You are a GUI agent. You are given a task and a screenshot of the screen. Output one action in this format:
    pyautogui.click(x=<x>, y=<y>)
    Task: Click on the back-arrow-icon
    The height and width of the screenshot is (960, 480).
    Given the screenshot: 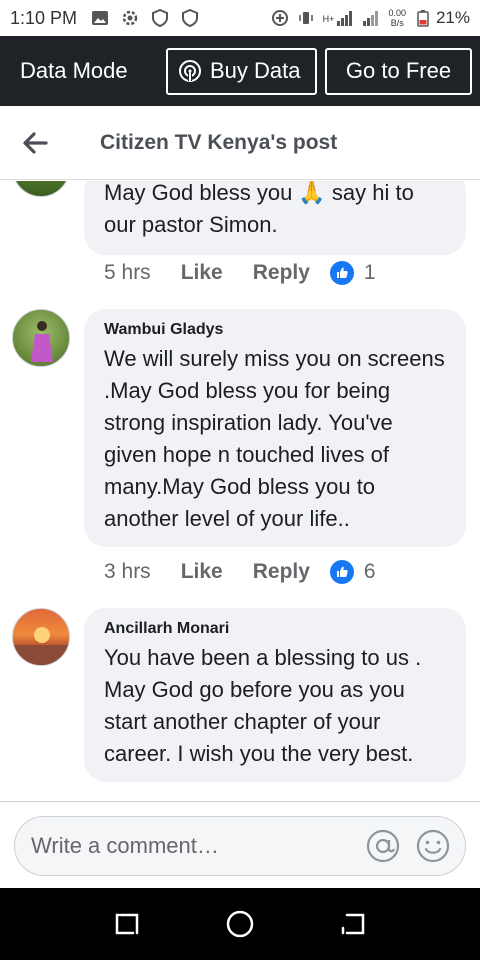 What is the action you would take?
    pyautogui.click(x=35, y=143)
    